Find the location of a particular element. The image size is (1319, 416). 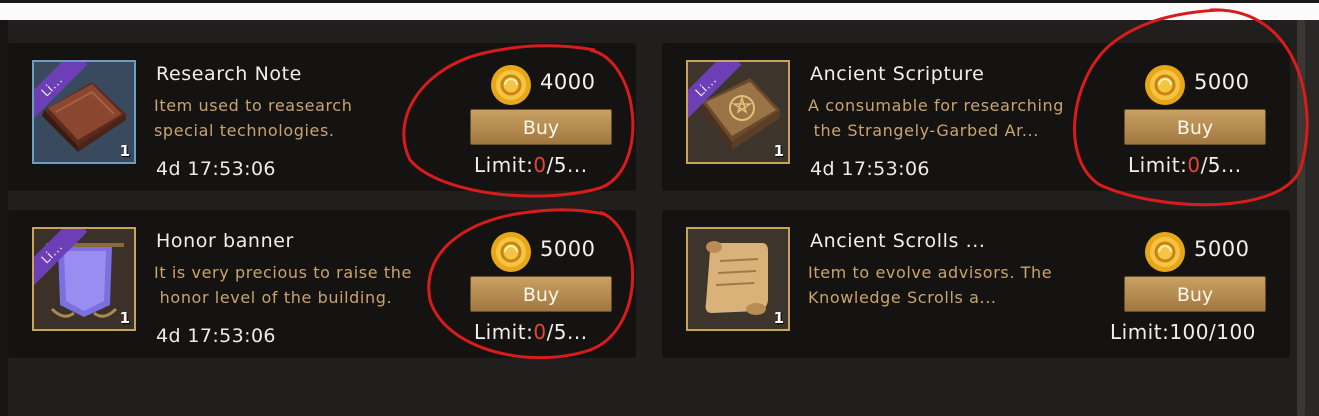

purchase-limit: Limit:100/100 is located at coordinates (1183, 332).